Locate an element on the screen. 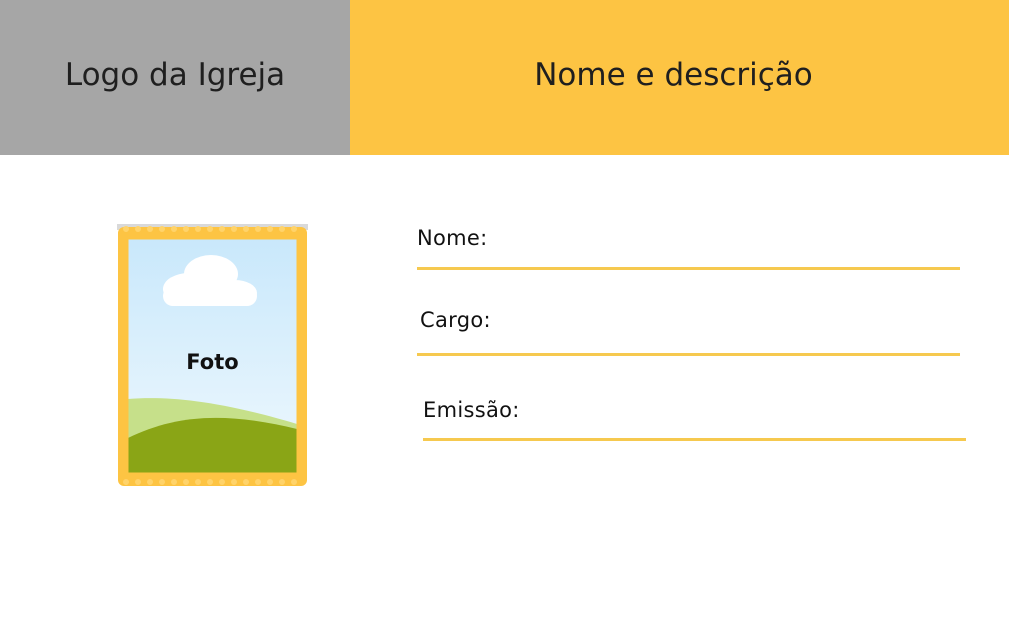 The width and height of the screenshot is (1011, 636). role-label: Cargo: is located at coordinates (455, 320).